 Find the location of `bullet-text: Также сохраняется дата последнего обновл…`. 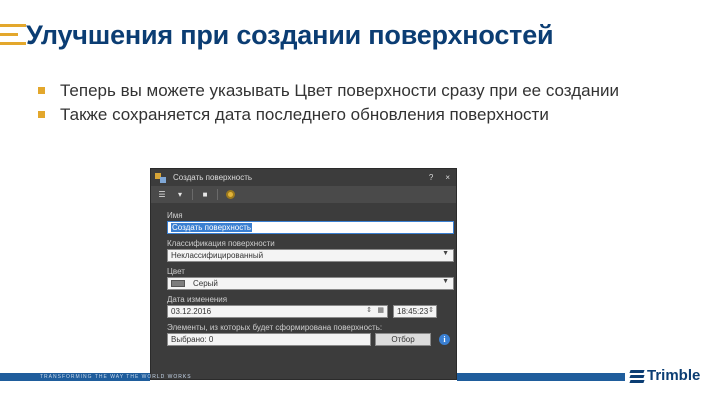

bullet-text: Также сохраняется дата последнего обновл… is located at coordinates (304, 114).